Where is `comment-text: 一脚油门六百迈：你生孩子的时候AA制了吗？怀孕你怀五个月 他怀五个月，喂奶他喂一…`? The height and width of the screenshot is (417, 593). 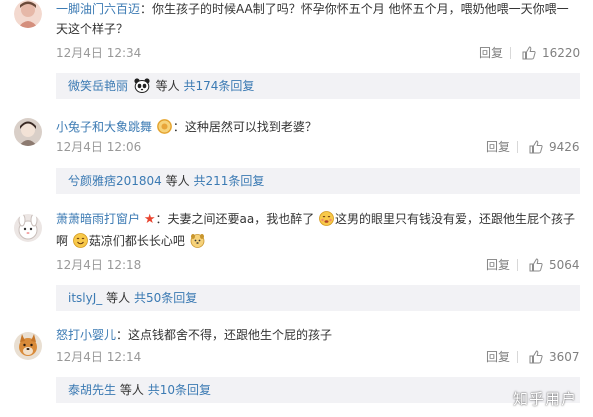
comment-text: 一脚油门六百迈：你生孩子的时候AA制了吗？怀孕你怀五个月 他怀五个月，喂奶他喂一… is located at coordinates (312, 9).